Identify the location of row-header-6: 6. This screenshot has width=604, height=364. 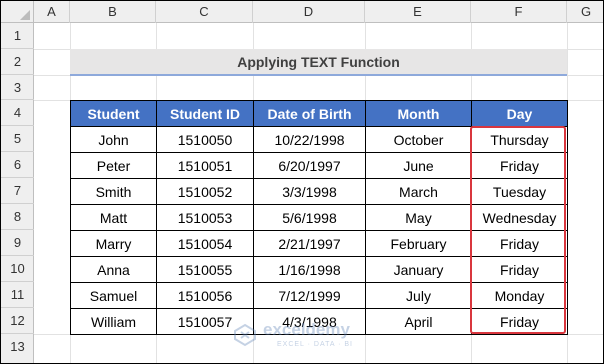
(17, 165).